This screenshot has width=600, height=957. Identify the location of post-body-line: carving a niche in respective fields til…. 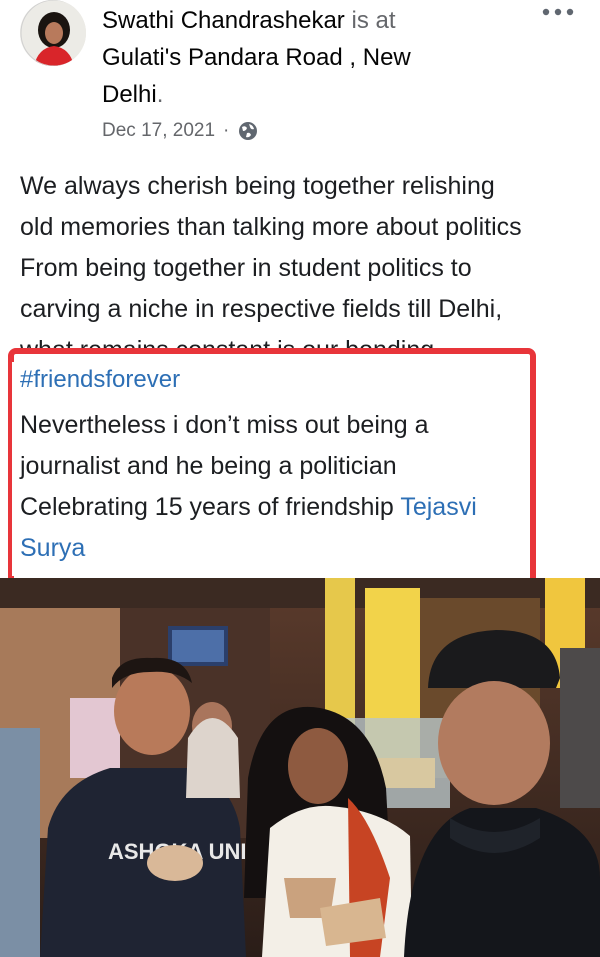
(261, 309).